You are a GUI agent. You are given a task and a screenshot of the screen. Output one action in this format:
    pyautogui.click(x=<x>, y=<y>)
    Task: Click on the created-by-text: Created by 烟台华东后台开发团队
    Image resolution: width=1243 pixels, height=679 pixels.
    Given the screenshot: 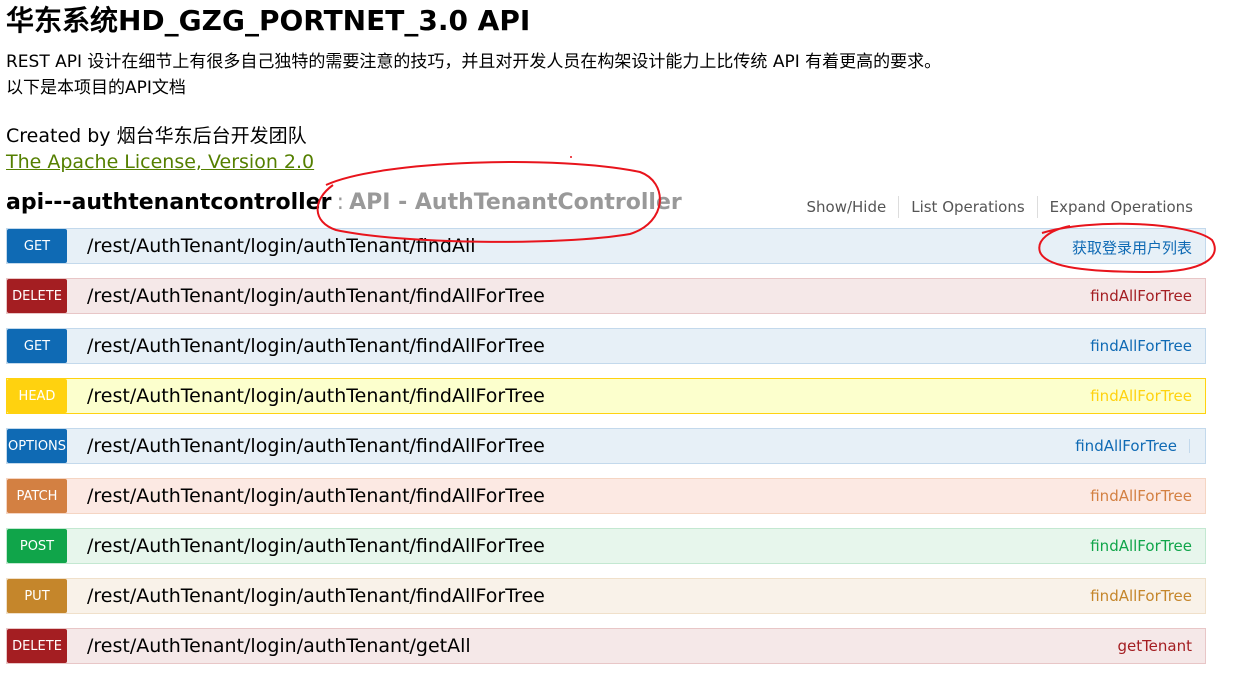 What is the action you would take?
    pyautogui.click(x=156, y=136)
    